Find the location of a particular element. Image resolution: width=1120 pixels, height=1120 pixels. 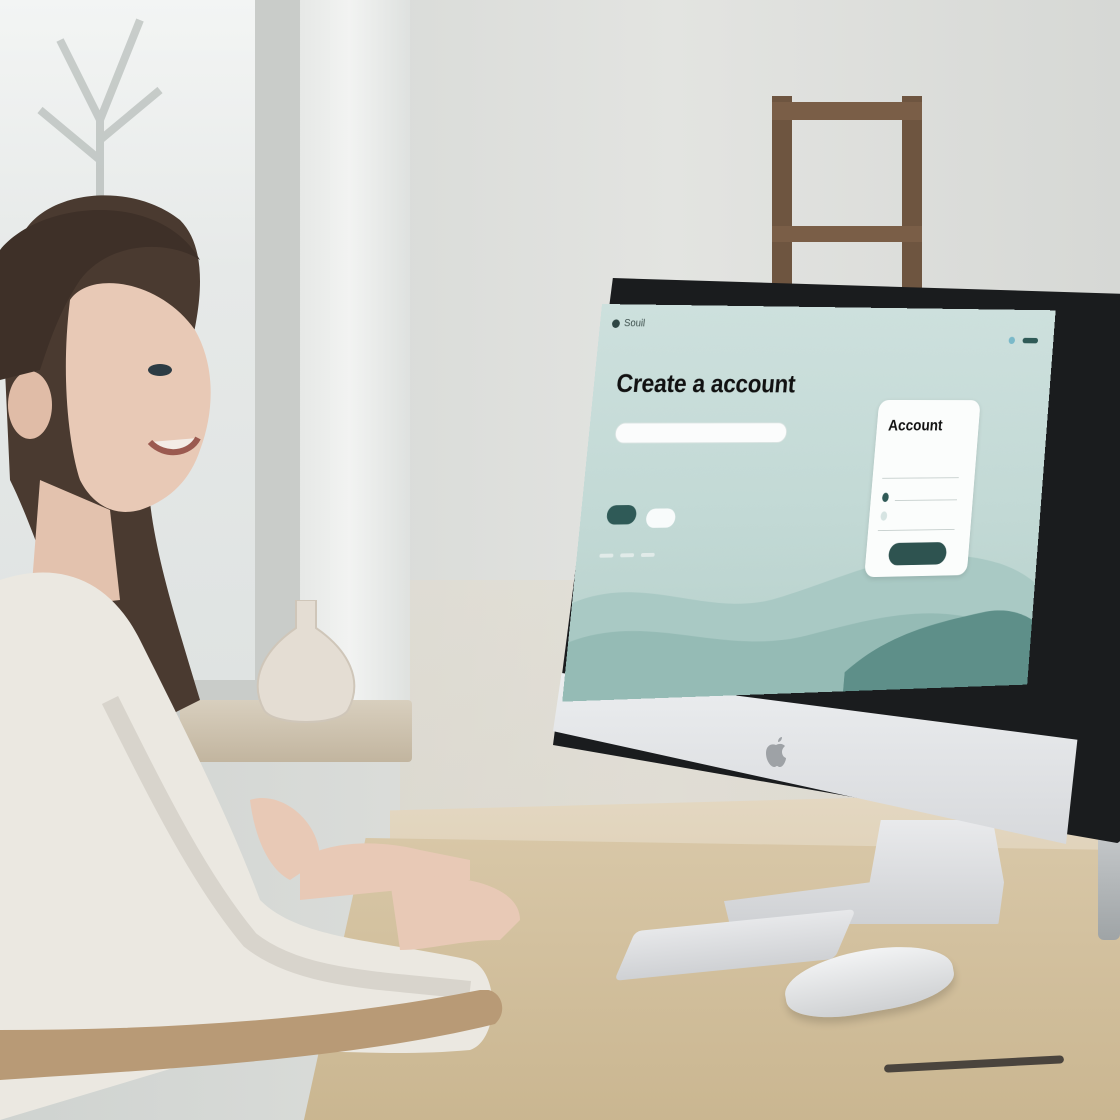

nav-links is located at coordinates (1003, 340).